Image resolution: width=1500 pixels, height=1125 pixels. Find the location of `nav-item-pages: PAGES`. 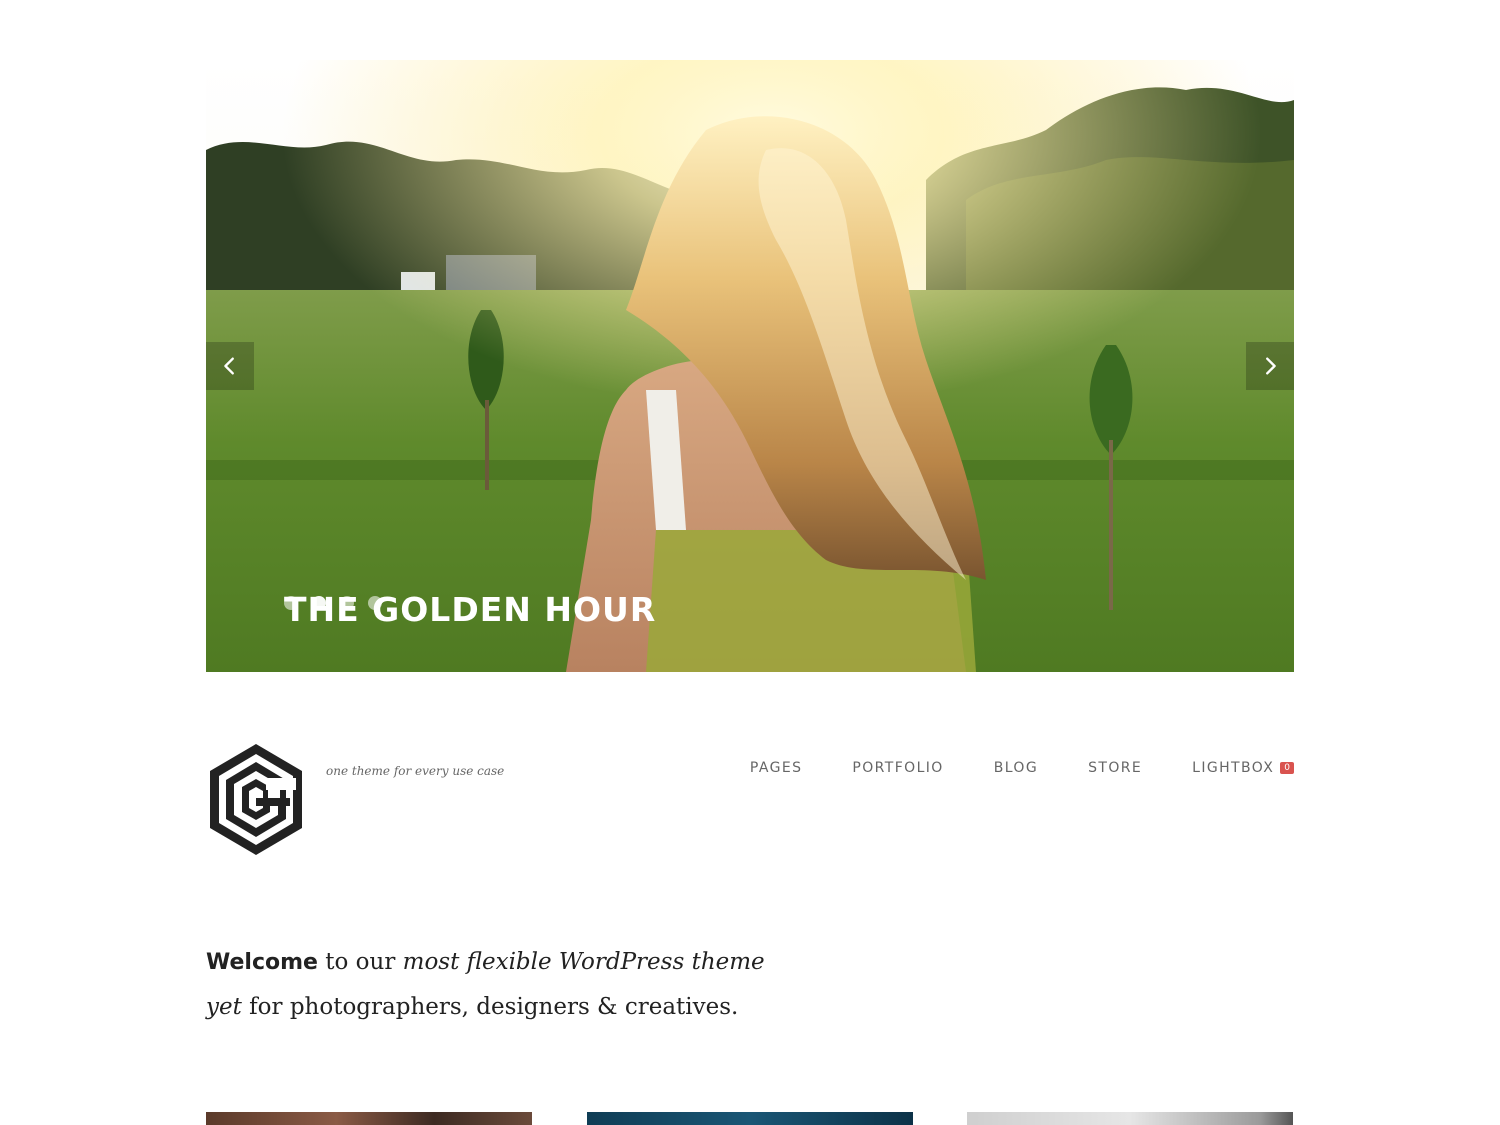

nav-item-pages: PAGES is located at coordinates (776, 768).